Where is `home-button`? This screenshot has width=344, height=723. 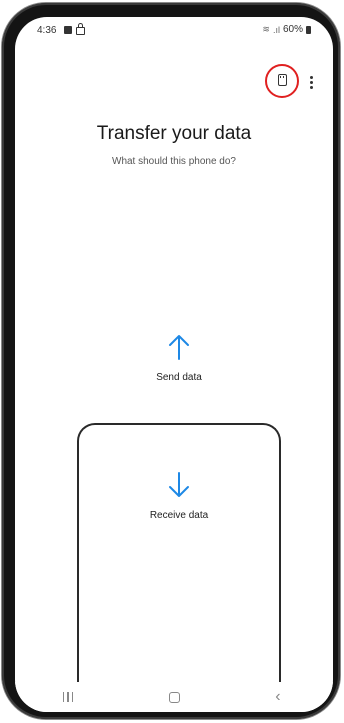
home-button is located at coordinates (174, 697).